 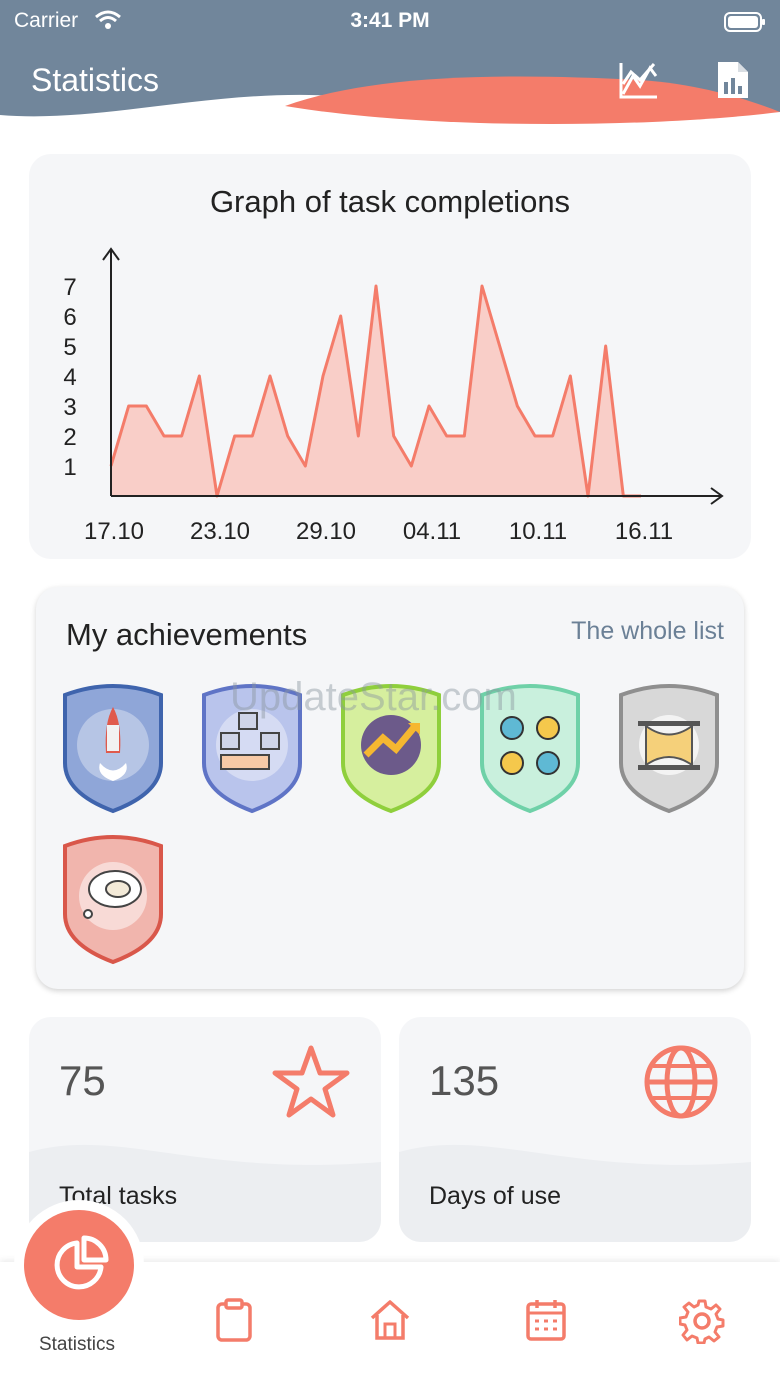 I want to click on y-tick-label: 5, so click(x=69, y=347).